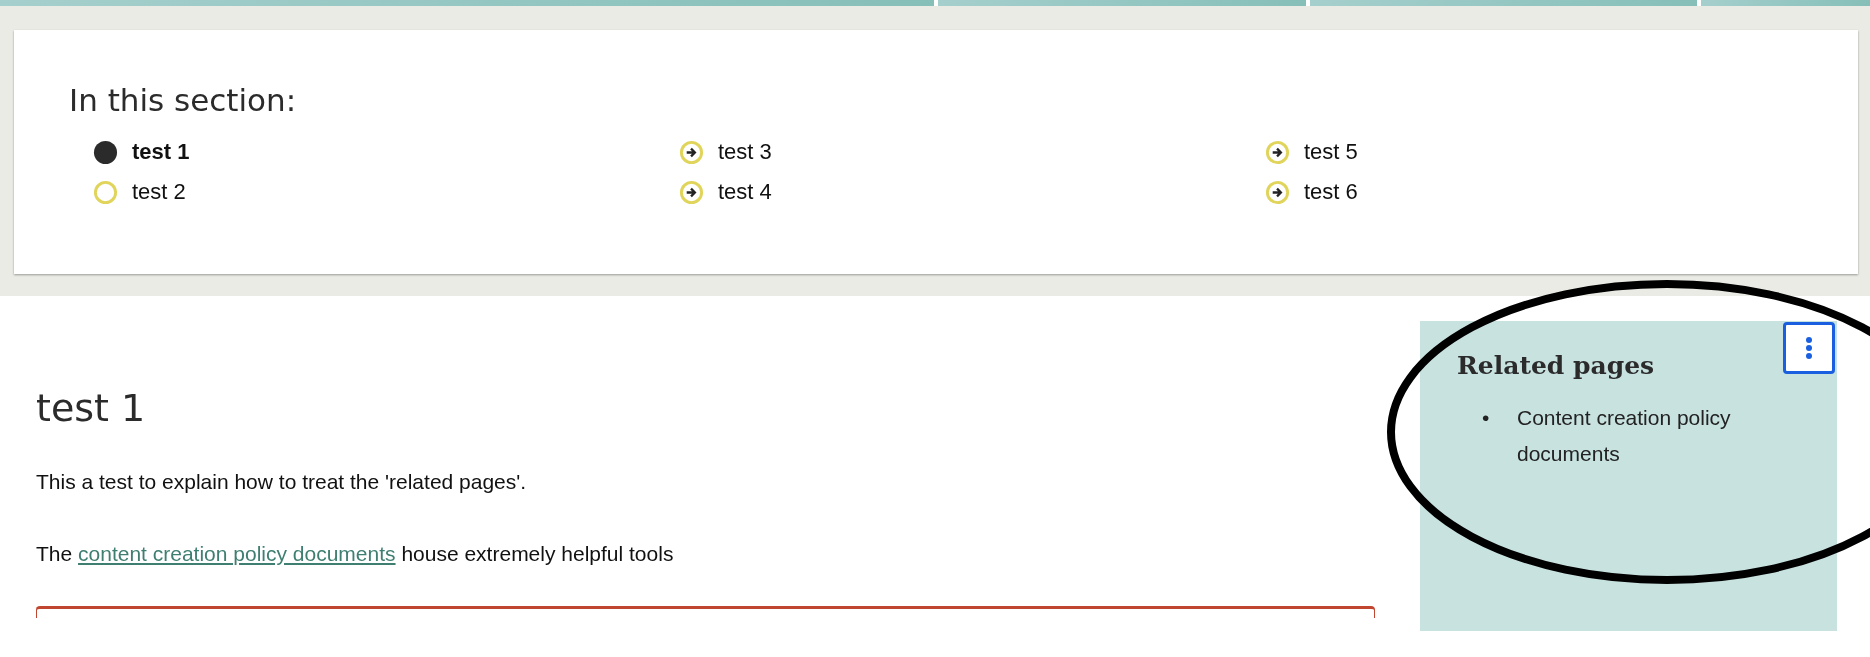  Describe the element at coordinates (161, 152) in the screenshot. I see `section-link: test 1` at that location.